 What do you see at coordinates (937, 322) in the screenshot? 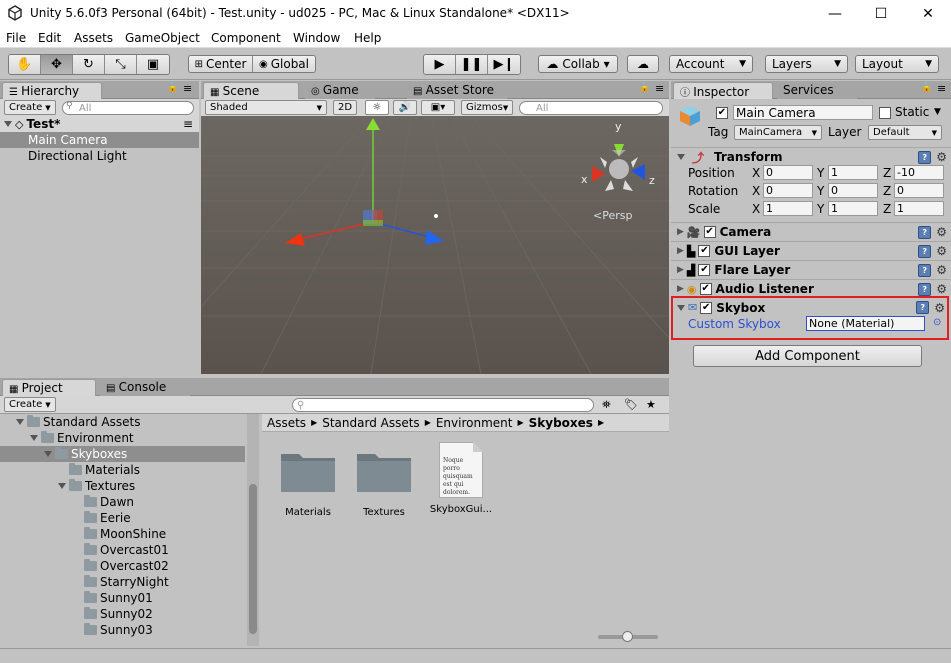
I see `object-picker-icon: ⊙` at bounding box center [937, 322].